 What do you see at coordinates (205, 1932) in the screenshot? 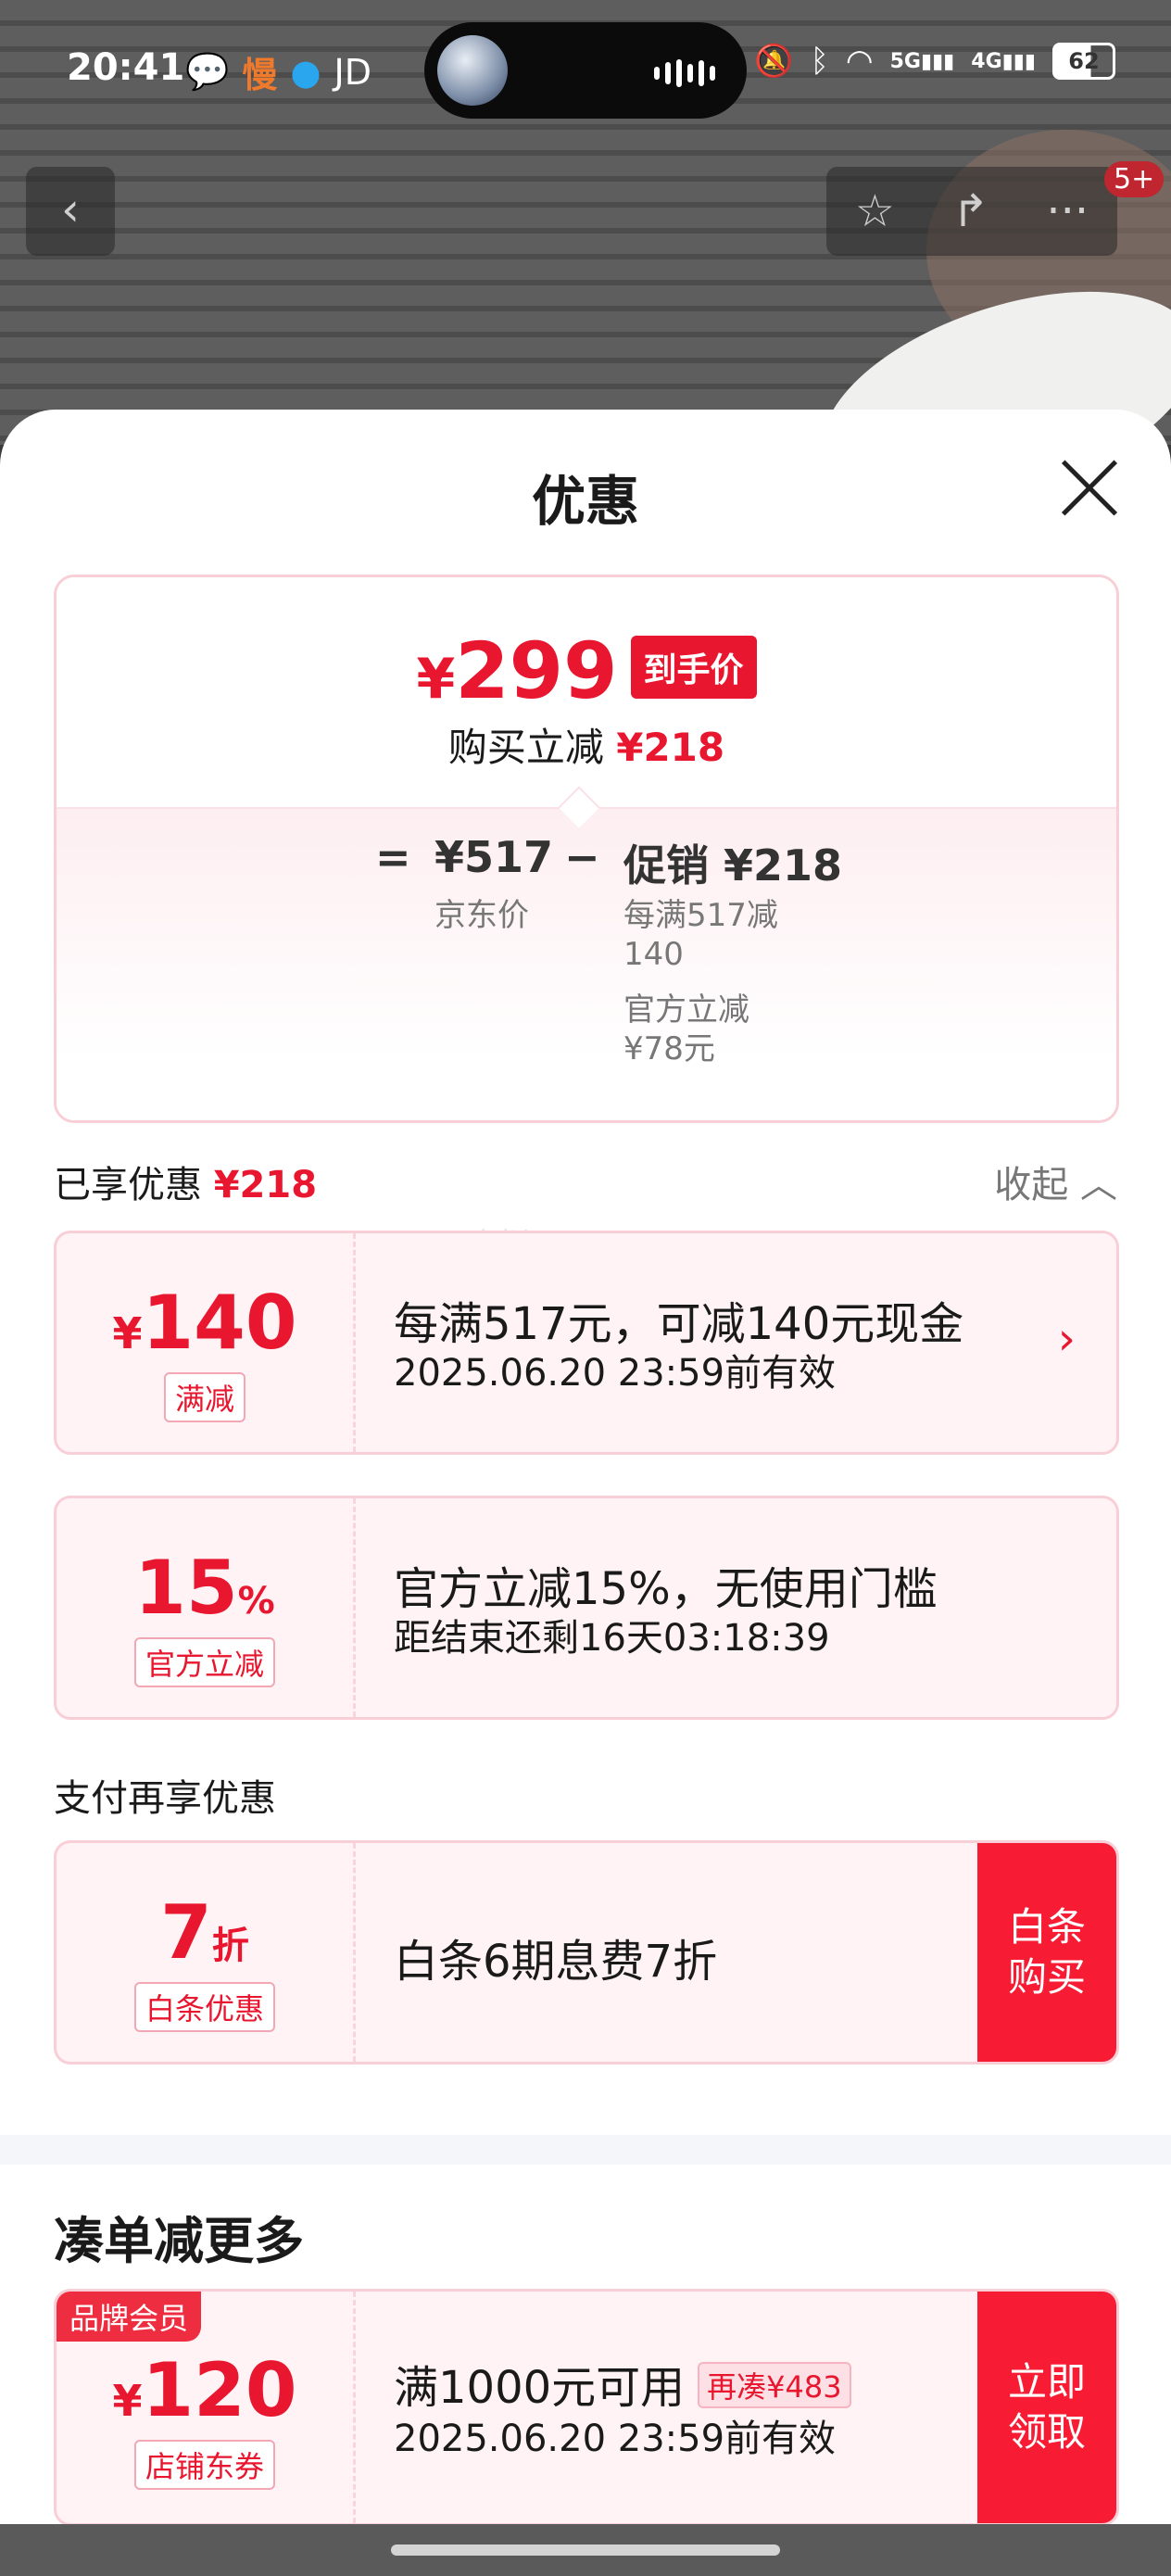
I see `coupon-value: 7折` at bounding box center [205, 1932].